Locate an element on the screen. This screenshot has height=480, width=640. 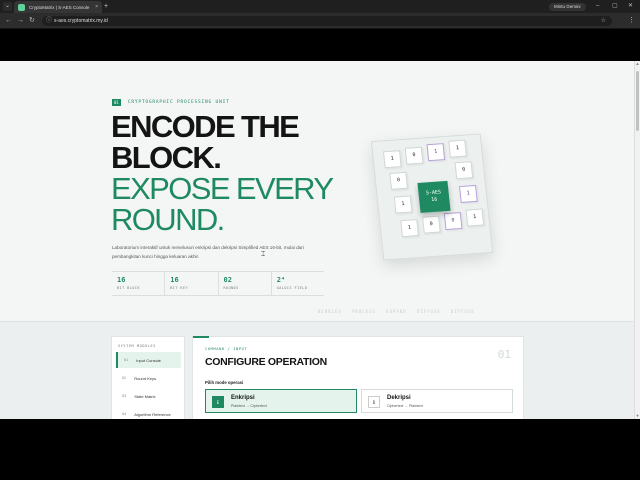
scrollbar-thumb is located at coordinates (637, 101).